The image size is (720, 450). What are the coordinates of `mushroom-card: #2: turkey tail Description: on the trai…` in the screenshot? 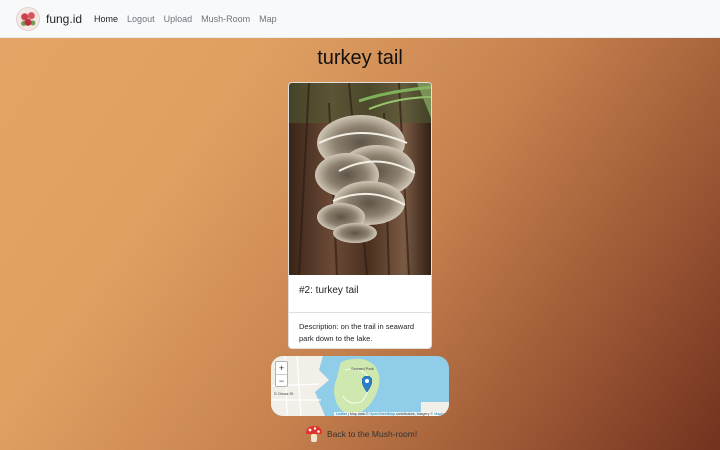 It's located at (360, 215).